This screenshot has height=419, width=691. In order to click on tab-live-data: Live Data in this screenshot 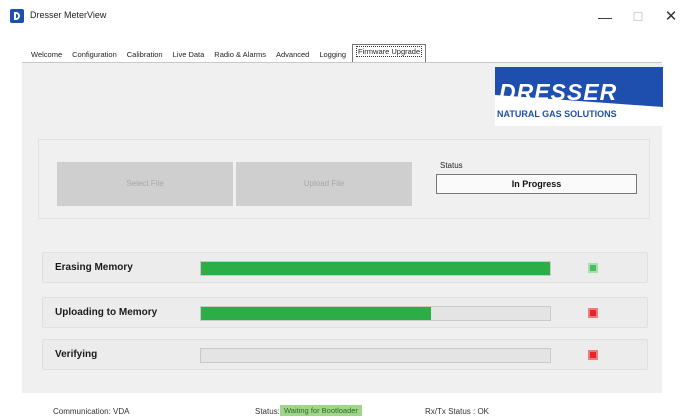, I will do `click(189, 54)`.